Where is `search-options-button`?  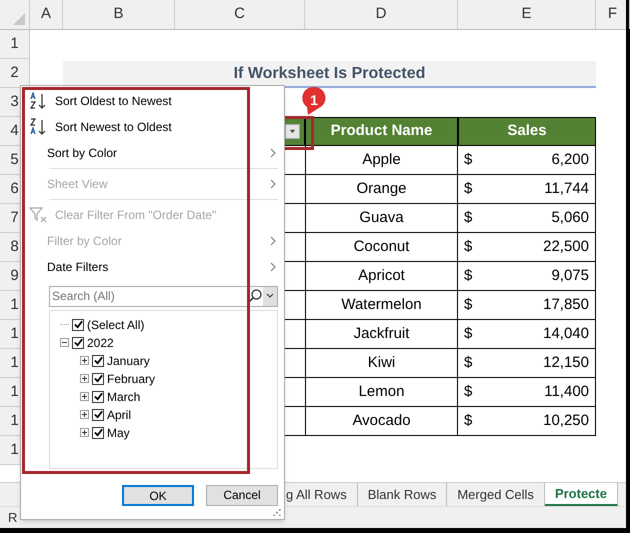
search-options-button is located at coordinates (270, 296).